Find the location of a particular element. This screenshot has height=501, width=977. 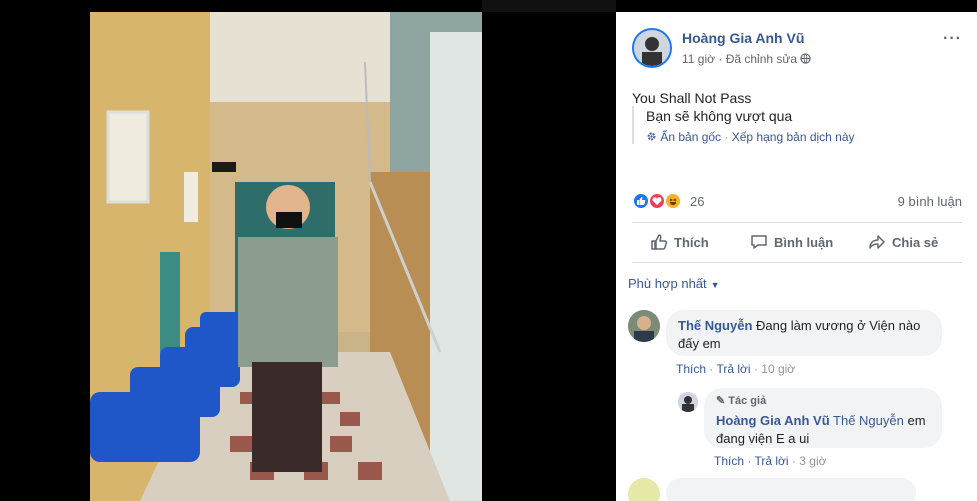

divider-bottom is located at coordinates (797, 262).